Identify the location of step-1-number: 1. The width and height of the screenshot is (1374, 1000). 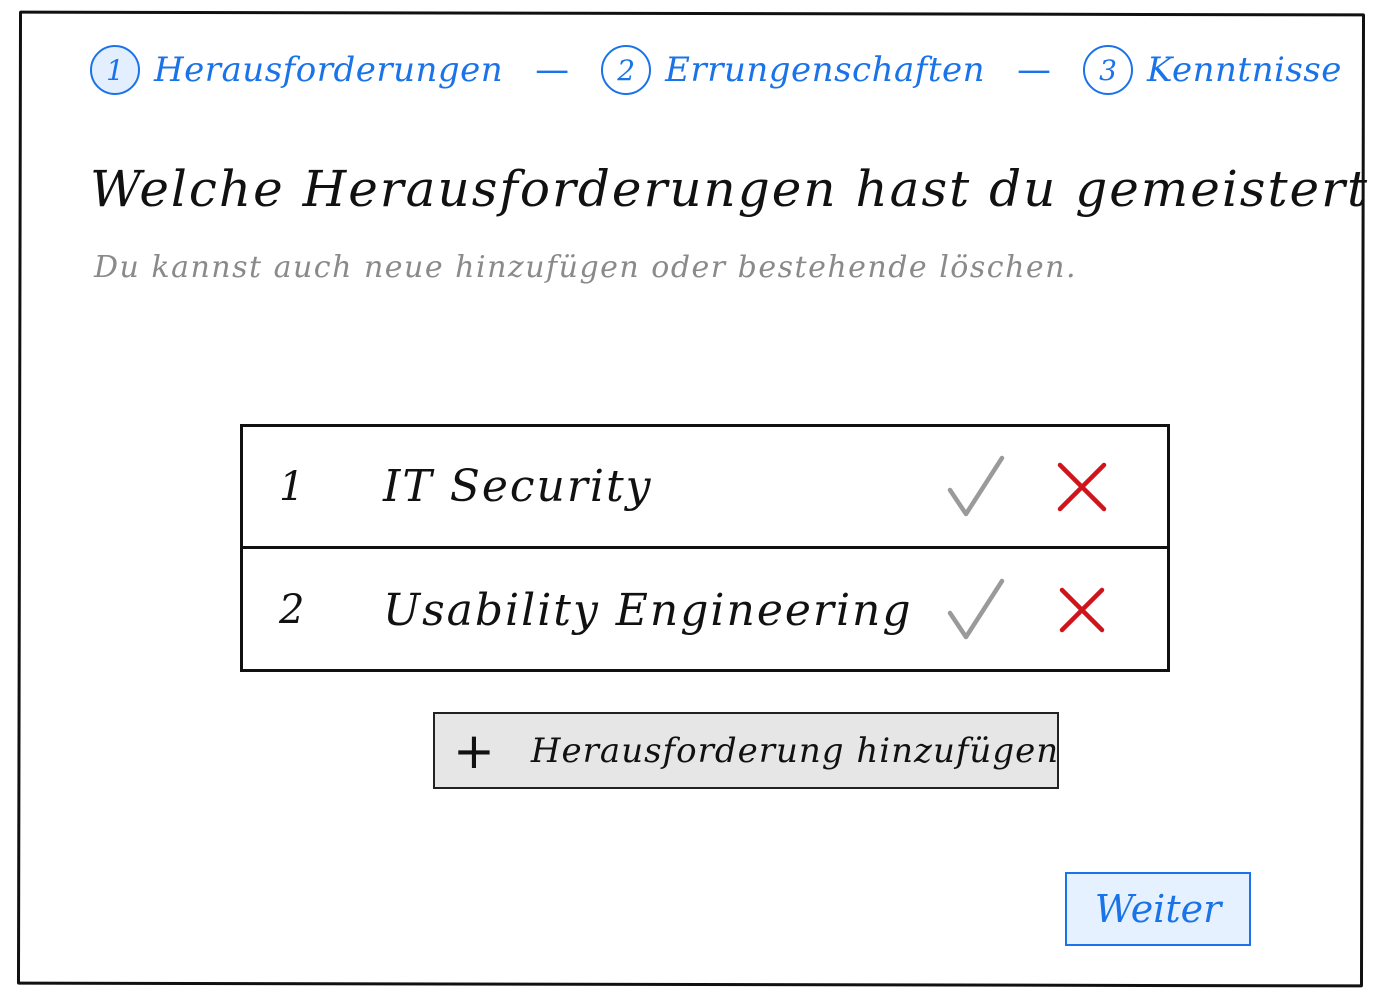
(115, 70).